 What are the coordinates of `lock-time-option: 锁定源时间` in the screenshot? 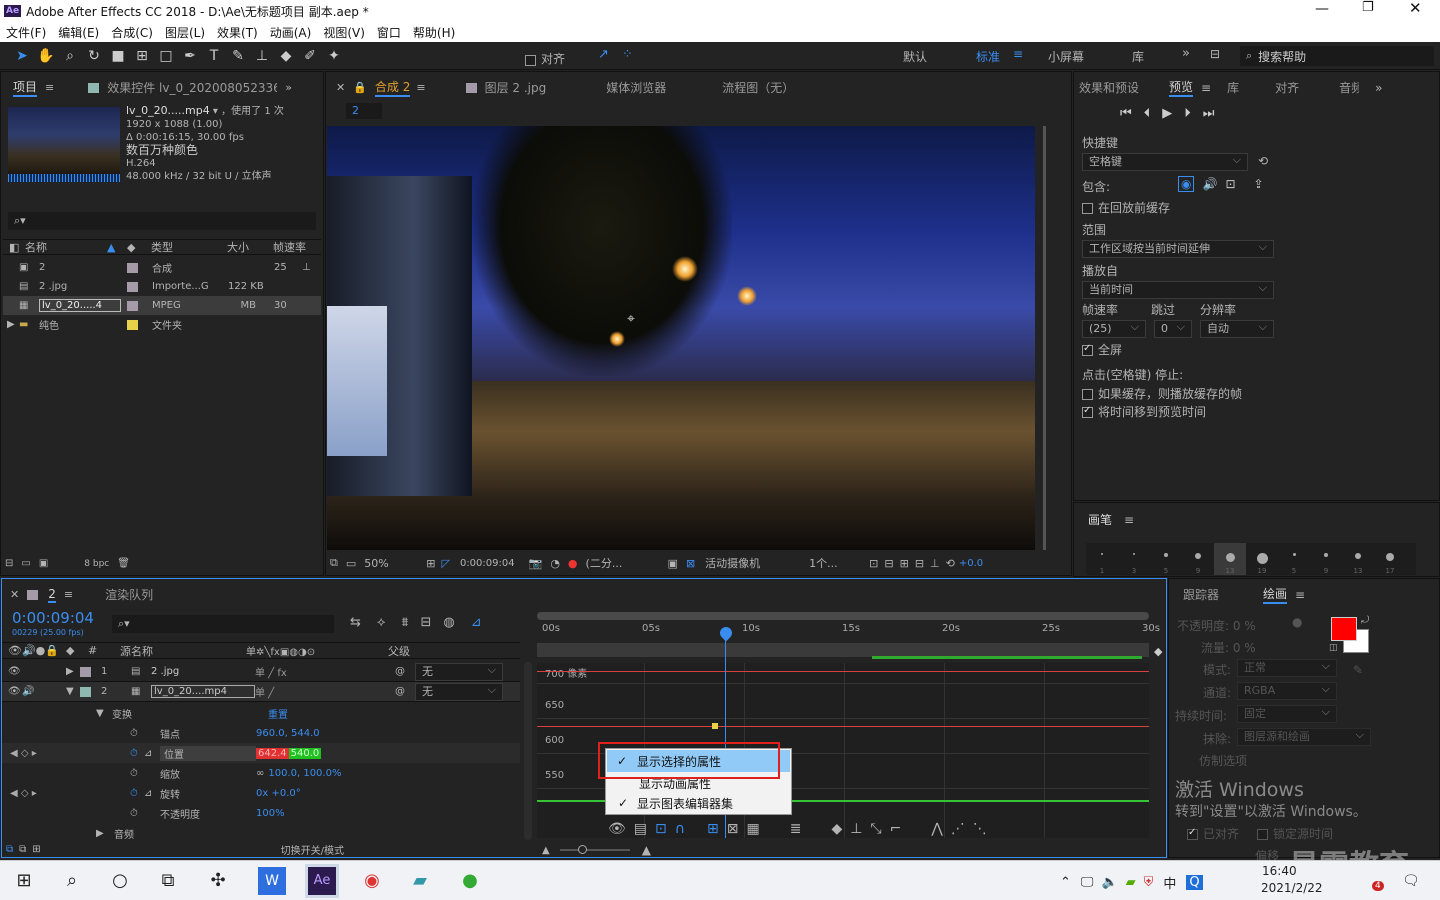 It's located at (1295, 833).